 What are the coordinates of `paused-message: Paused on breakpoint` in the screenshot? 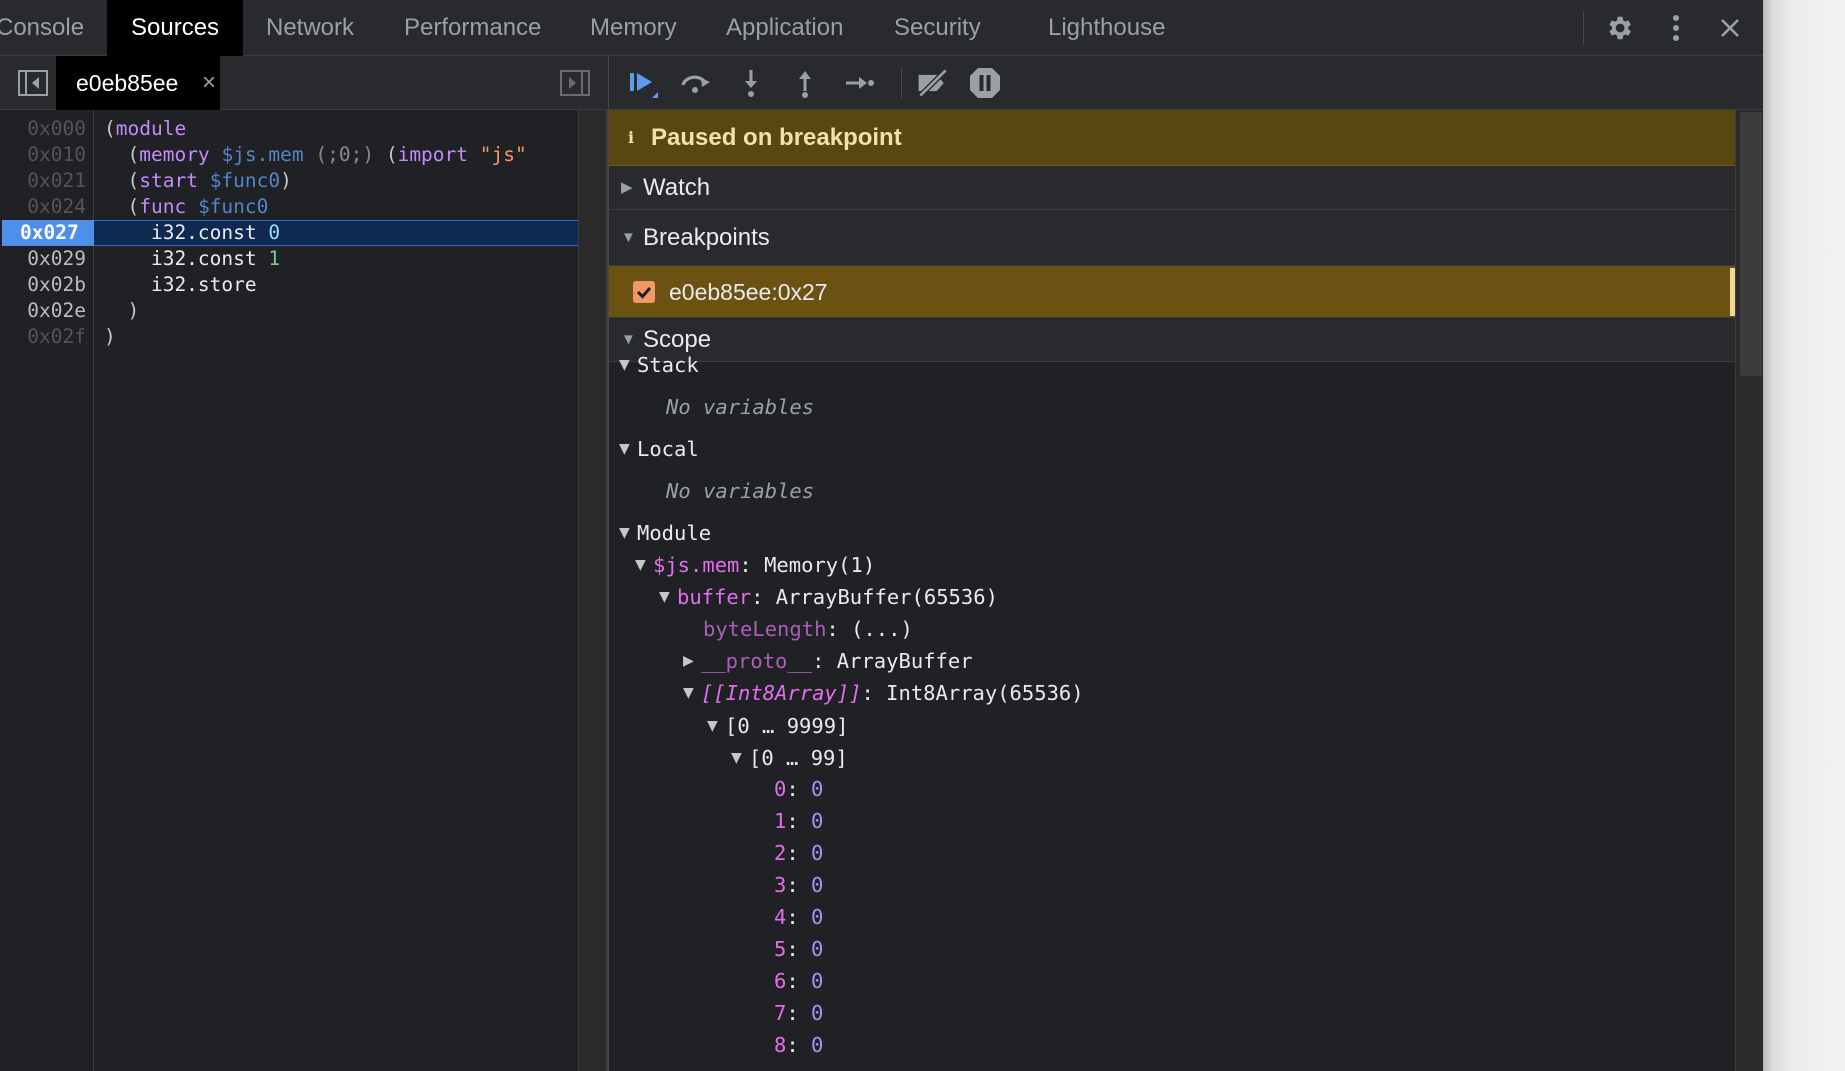 It's located at (776, 137).